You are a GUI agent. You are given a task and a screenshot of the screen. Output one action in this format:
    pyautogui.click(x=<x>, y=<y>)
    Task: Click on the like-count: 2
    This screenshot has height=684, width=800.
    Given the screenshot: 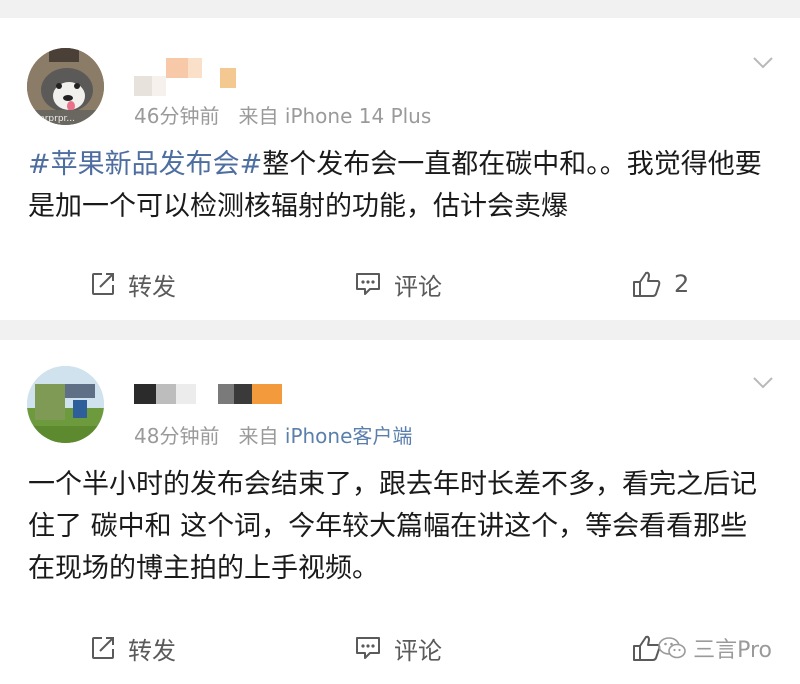 What is the action you would take?
    pyautogui.click(x=682, y=284)
    